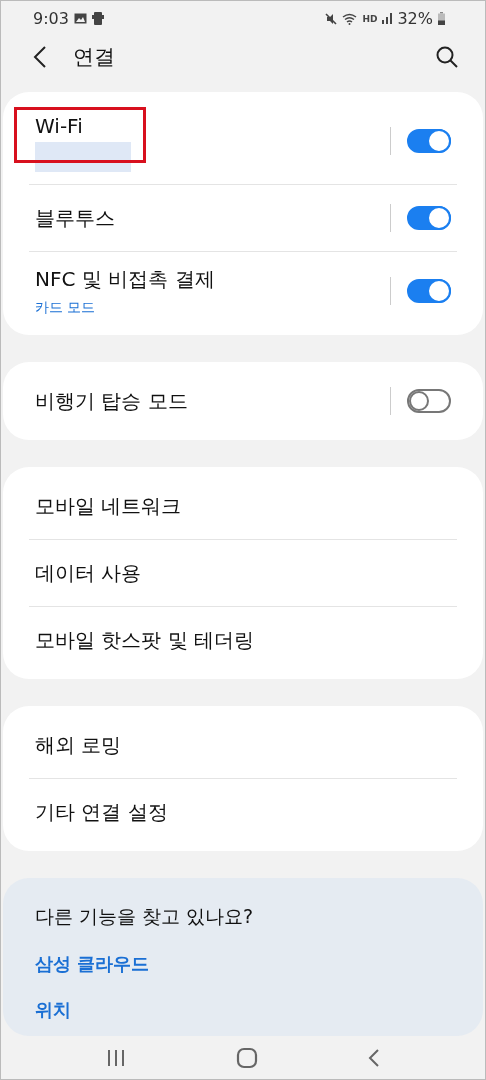 The width and height of the screenshot is (486, 1080). Describe the element at coordinates (88, 573) in the screenshot. I see `setting-label: 데이터 사용` at that location.